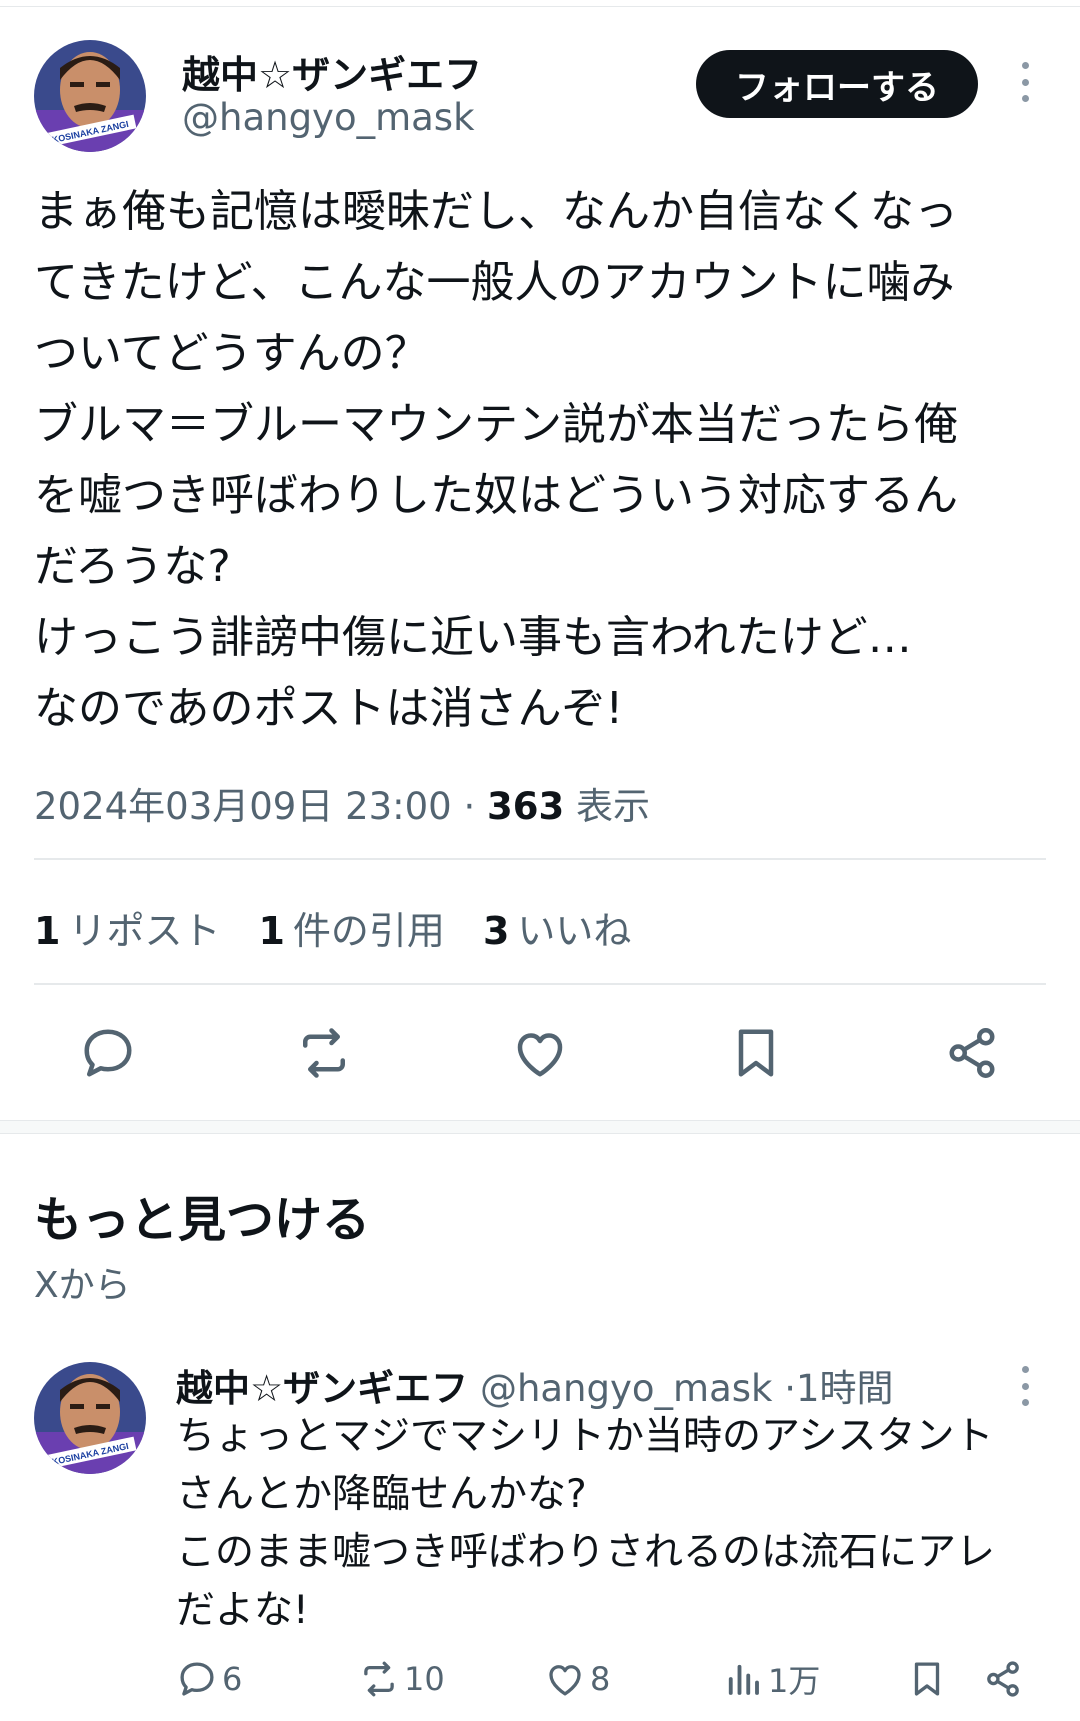  I want to click on recommended-post-header: 越中☆ザンギエフ @hangyo_mask ·1時間, so click(535, 1385).